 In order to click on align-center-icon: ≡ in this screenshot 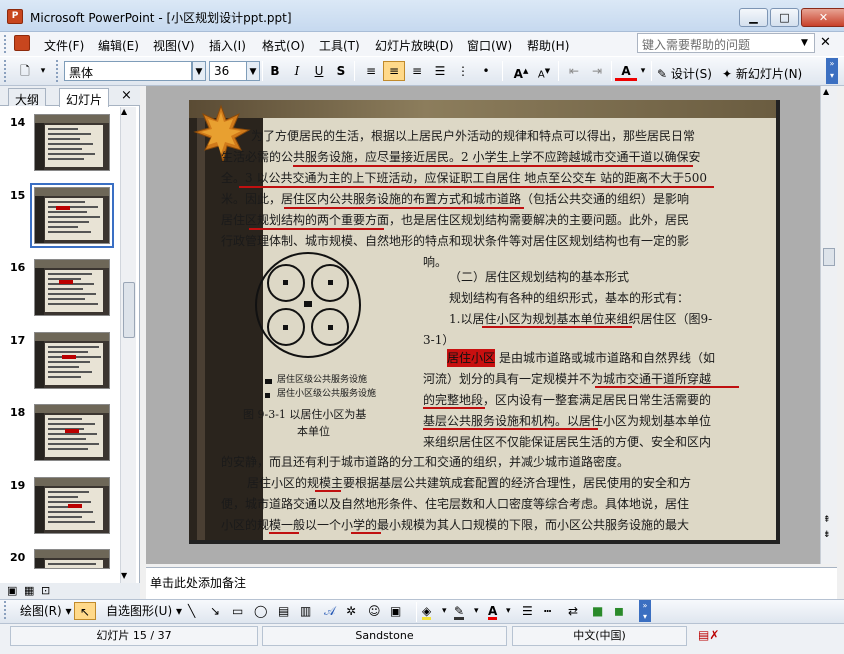, I will do `click(394, 71)`.